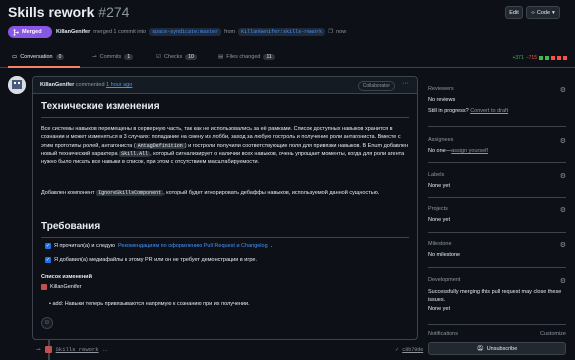 The height and width of the screenshot is (360, 575). Describe the element at coordinates (119, 85) in the screenshot. I see `comment-time: 1 hour ago` at that location.